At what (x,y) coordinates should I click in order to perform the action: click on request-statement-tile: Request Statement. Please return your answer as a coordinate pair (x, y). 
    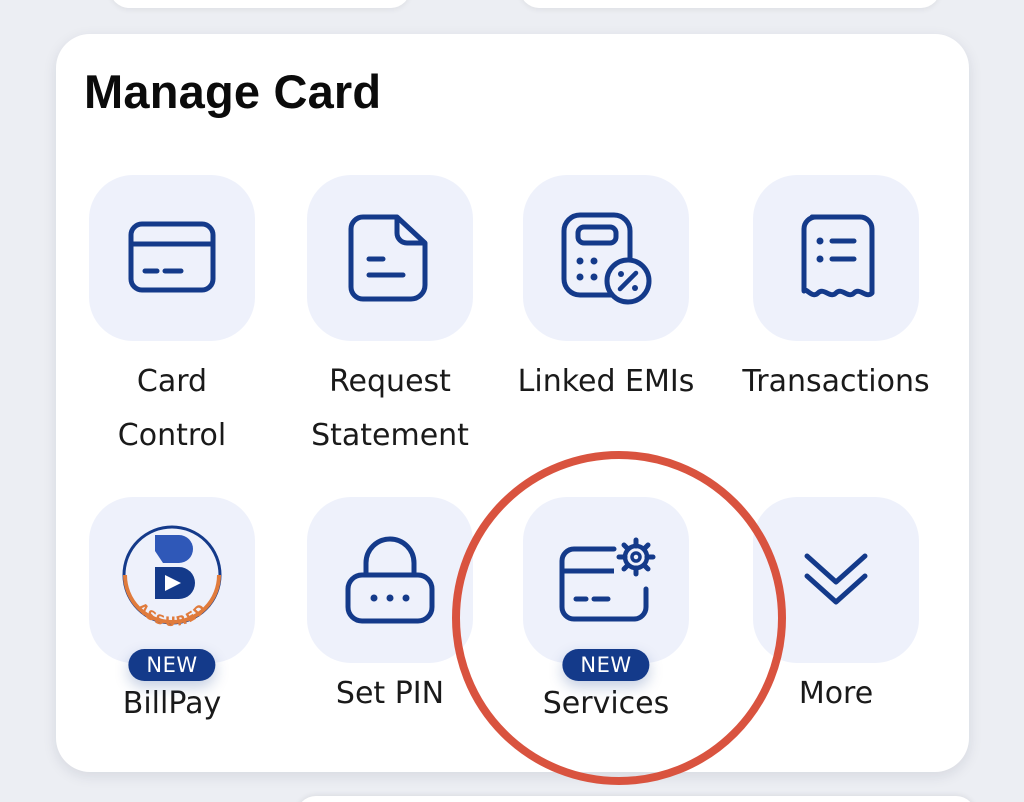
    Looking at the image, I should click on (390, 319).